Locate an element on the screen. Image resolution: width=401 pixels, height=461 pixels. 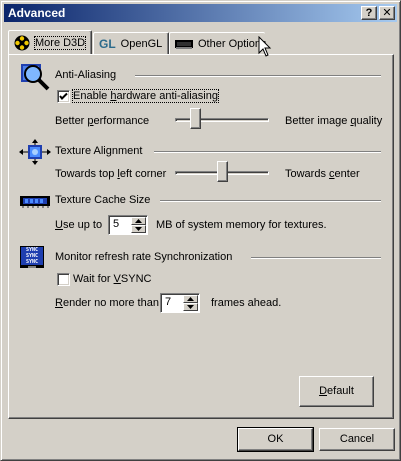
title-bar: Advanced ? ✕ is located at coordinates (200, 13).